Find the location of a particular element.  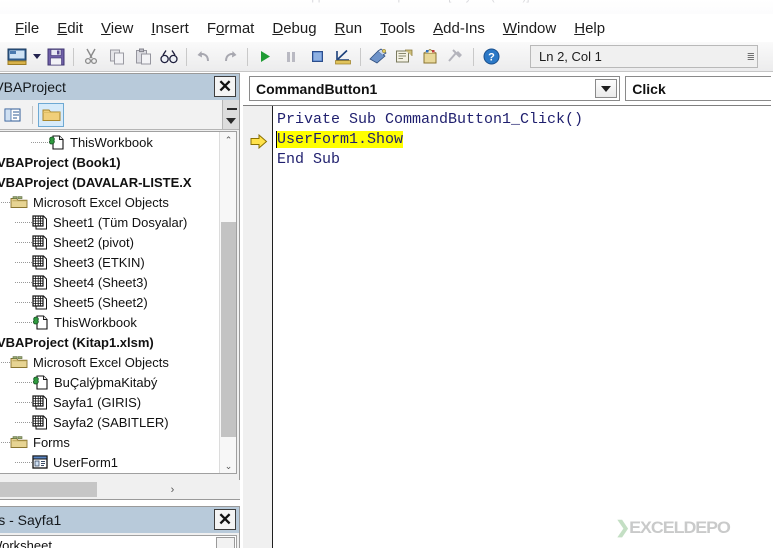

code-line: End Sub is located at coordinates (430, 160).